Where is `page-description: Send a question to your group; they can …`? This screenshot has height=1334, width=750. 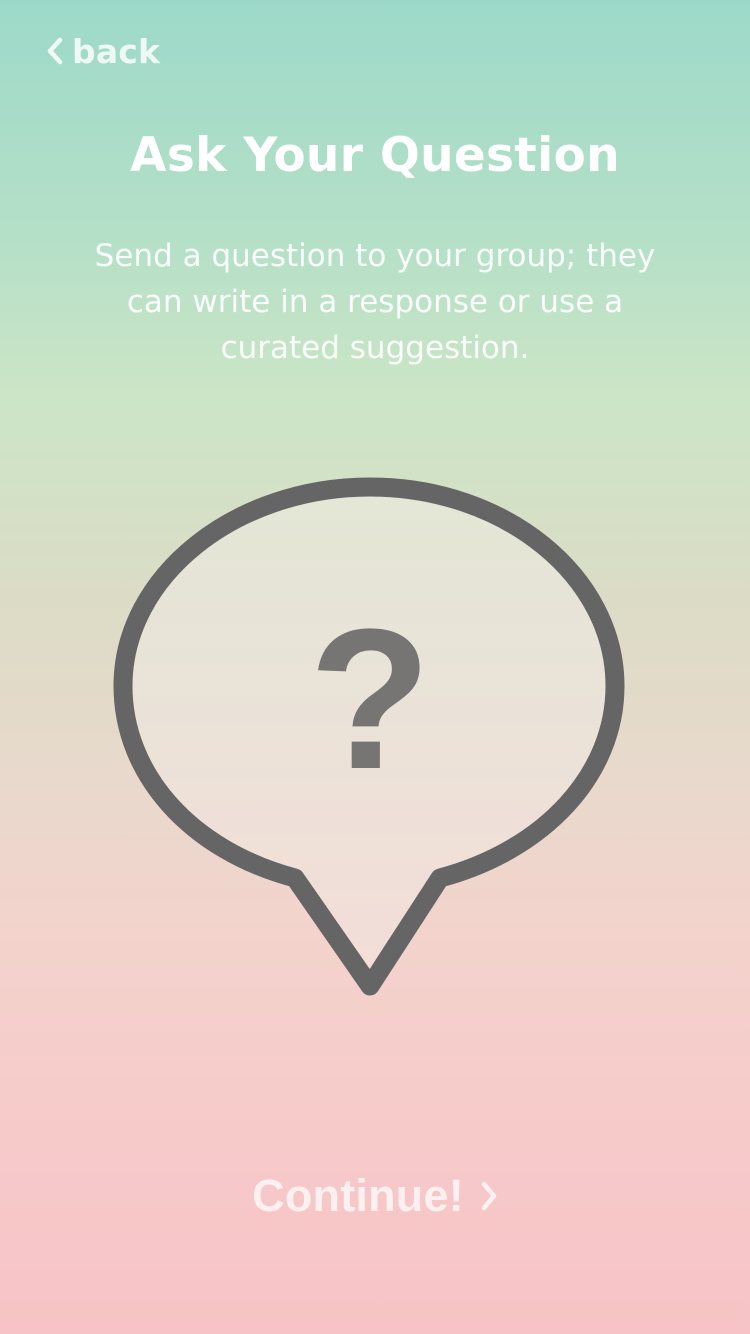 page-description: Send a question to your group; they can … is located at coordinates (375, 302).